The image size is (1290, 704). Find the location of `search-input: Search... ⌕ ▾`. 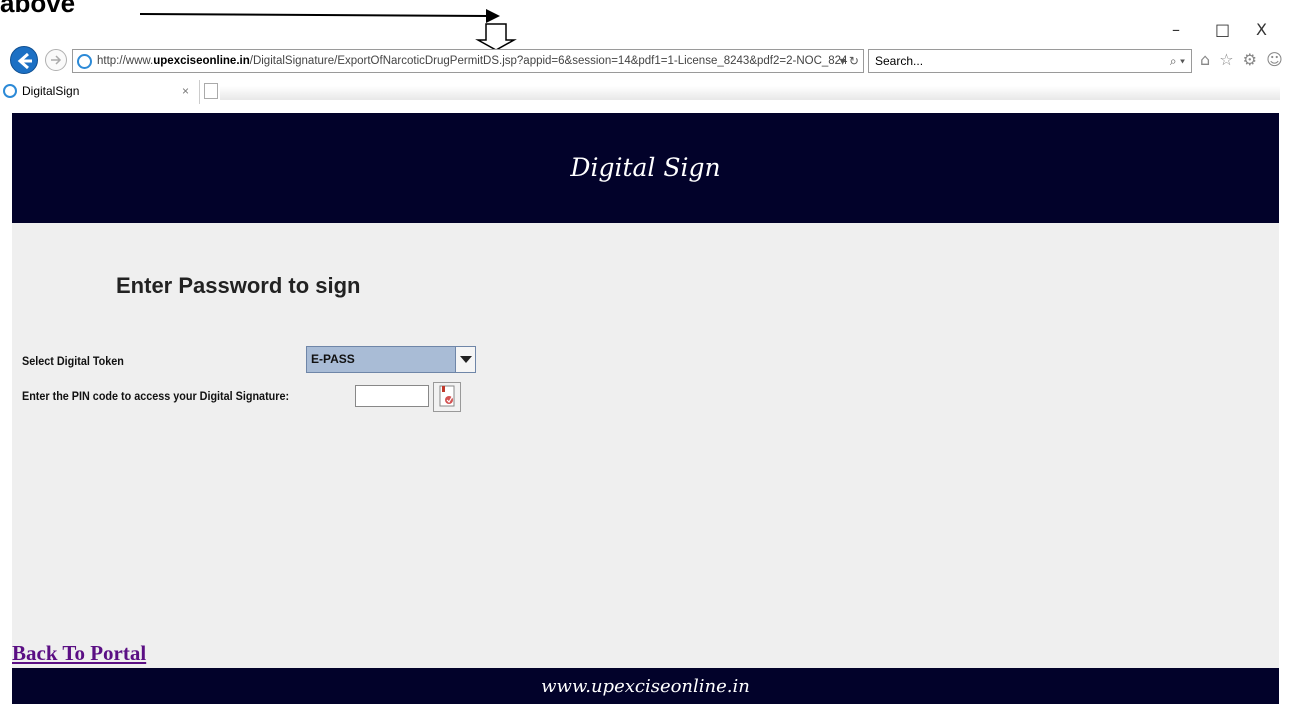

search-input: Search... ⌕ ▾ is located at coordinates (1030, 61).